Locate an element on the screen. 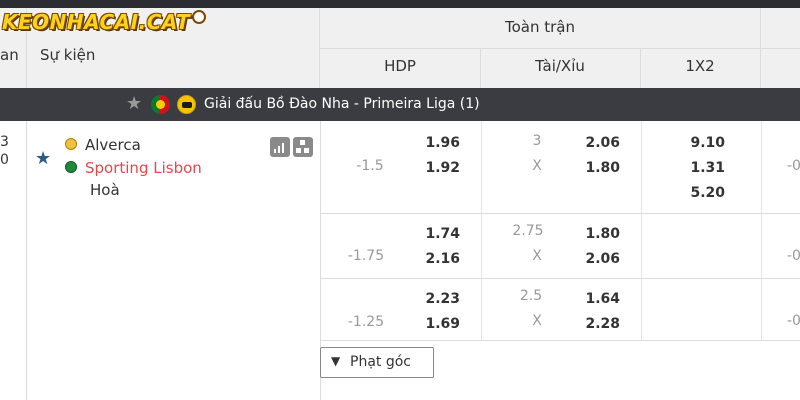 The width and height of the screenshot is (800, 400). home-team-crest-icon is located at coordinates (71, 144).